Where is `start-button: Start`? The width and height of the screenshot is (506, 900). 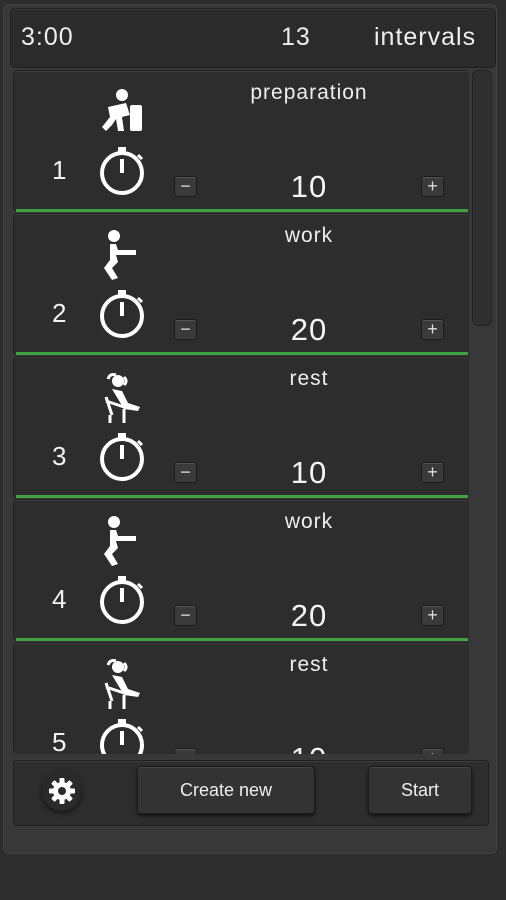 start-button: Start is located at coordinates (420, 790).